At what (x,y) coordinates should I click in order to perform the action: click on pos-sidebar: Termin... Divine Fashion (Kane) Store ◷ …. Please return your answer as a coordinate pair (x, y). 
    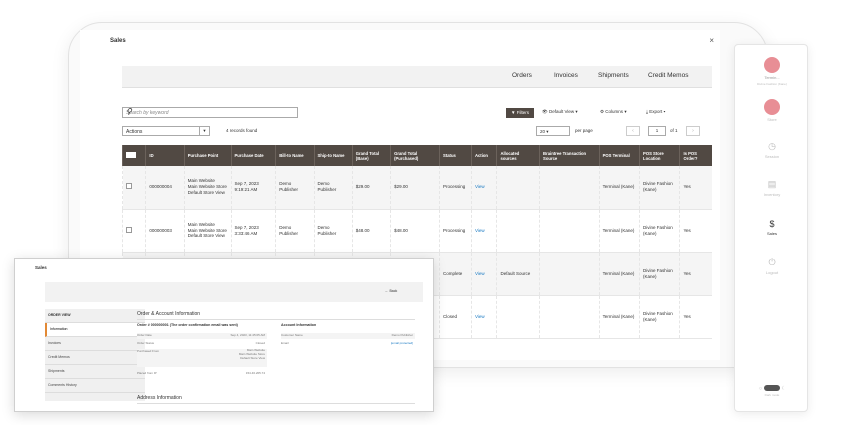
    Looking at the image, I should click on (771, 228).